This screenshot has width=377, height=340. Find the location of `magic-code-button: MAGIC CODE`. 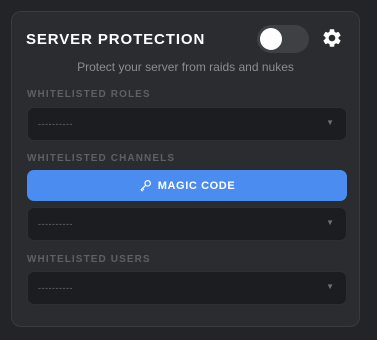

magic-code-button: MAGIC CODE is located at coordinates (187, 185).